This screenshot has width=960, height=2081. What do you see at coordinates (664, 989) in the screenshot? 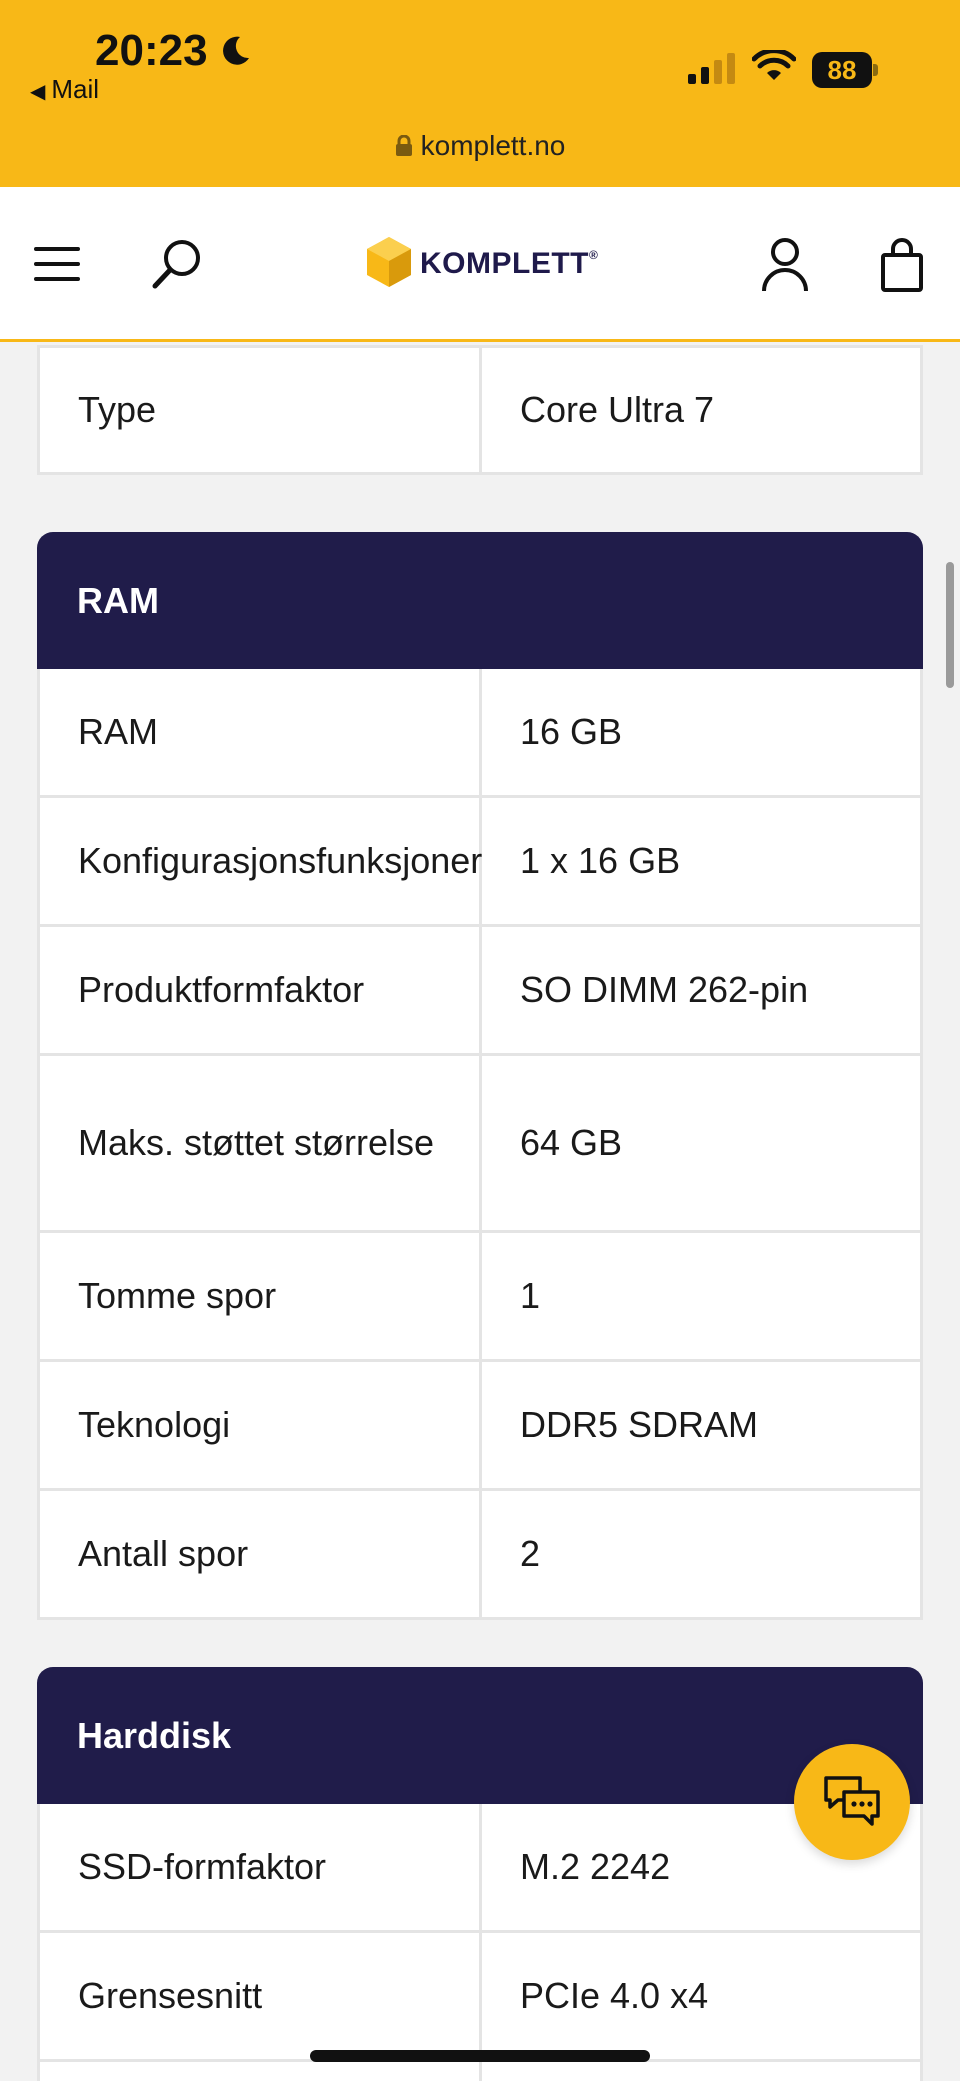
I see `spec-value: SO DIMM 262-pin` at bounding box center [664, 989].